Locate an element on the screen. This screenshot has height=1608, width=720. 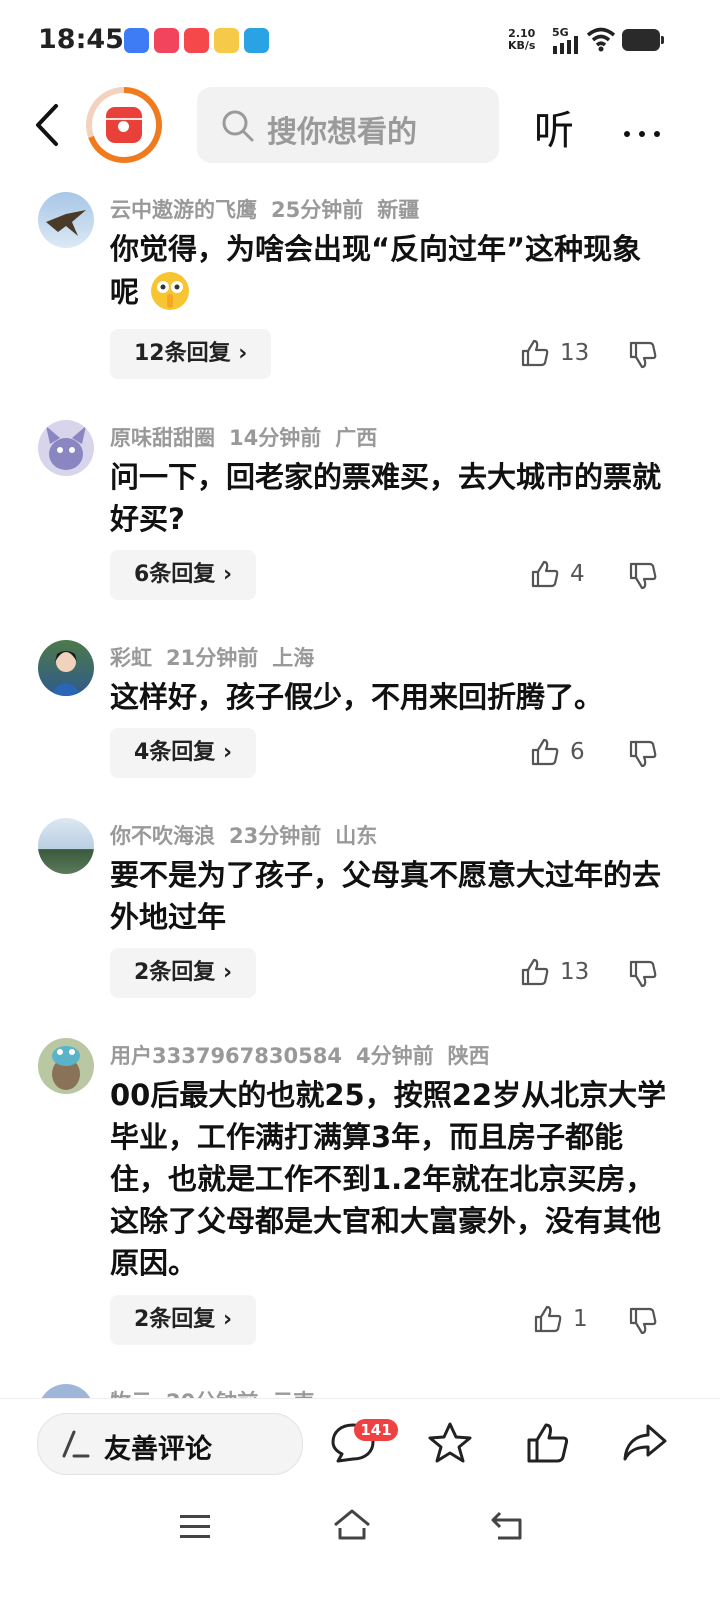
status-bar: 18:45 2.10 KB/s 5G is located at coordinates (360, 40).